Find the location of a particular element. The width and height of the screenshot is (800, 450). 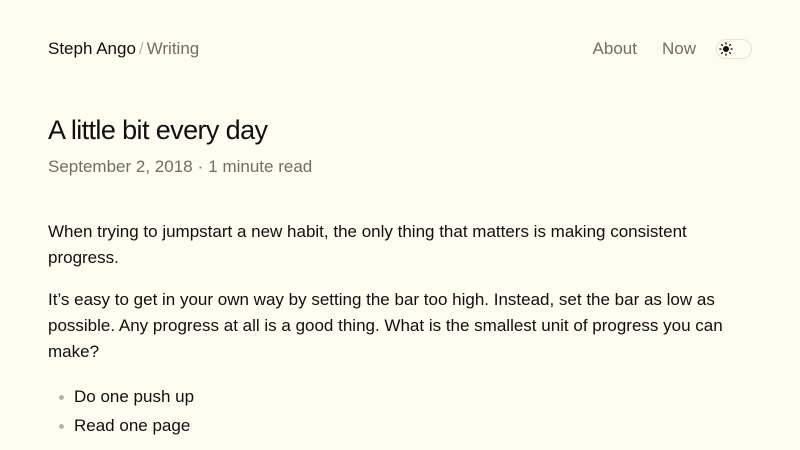

nav-link-now: Now is located at coordinates (679, 49).